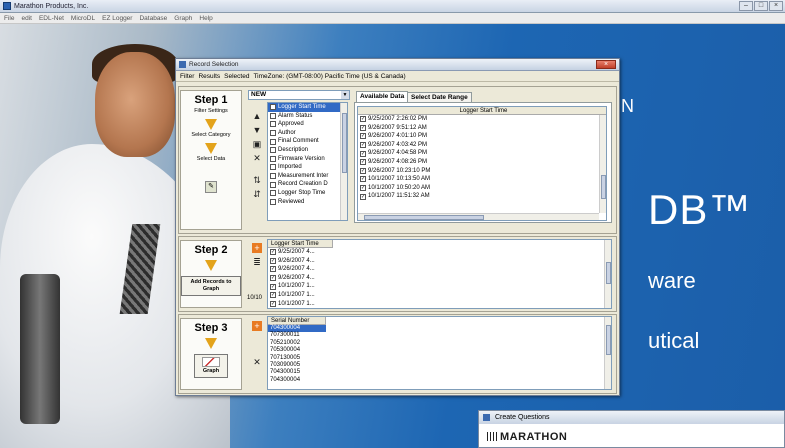 The height and width of the screenshot is (448, 785). What do you see at coordinates (205, 18) in the screenshot?
I see `menu-help: Help` at bounding box center [205, 18].